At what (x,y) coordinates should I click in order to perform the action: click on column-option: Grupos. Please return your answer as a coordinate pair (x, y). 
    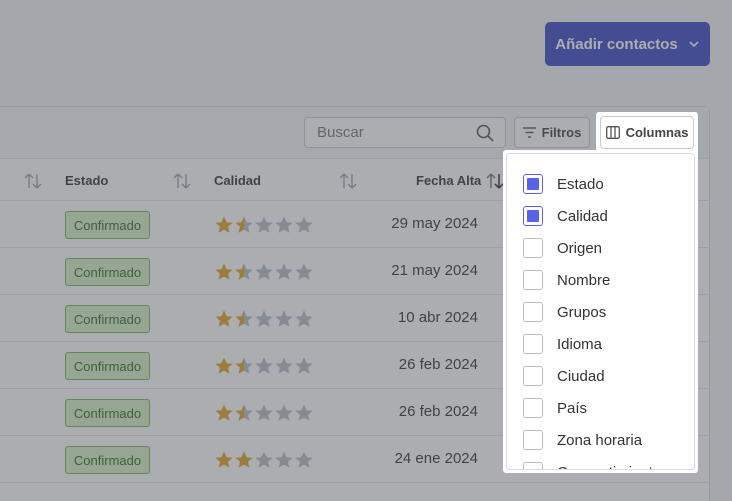
    Looking at the image, I should click on (600, 312).